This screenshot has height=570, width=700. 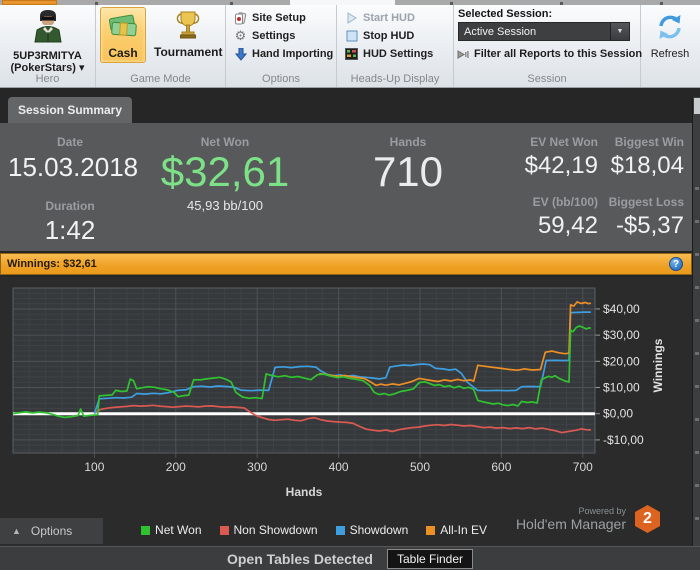 I want to click on svg-text: 600, so click(x=501, y=467).